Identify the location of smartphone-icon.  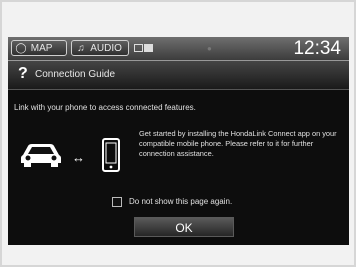
(111, 155).